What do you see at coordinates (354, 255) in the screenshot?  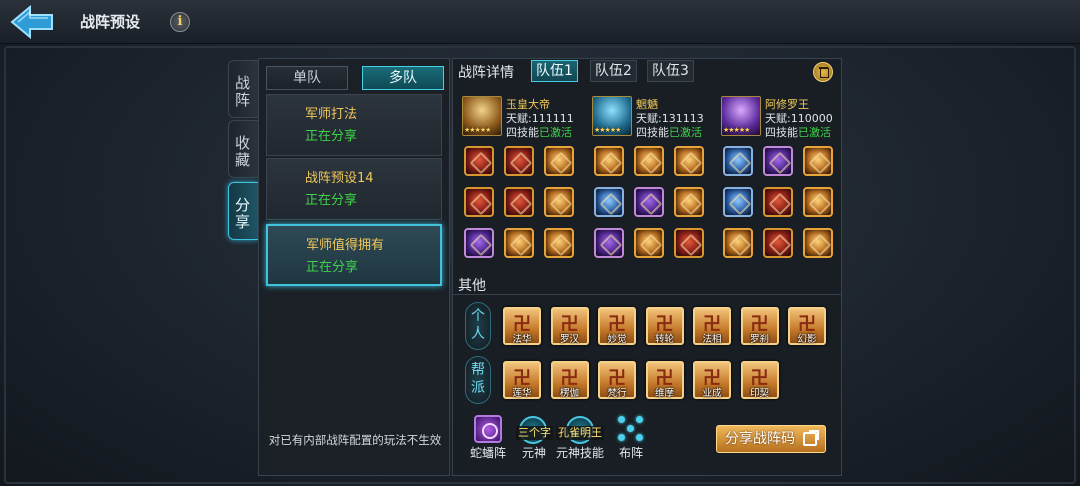 I see `plan-card-selected: 军师值得拥有 正在分享` at bounding box center [354, 255].